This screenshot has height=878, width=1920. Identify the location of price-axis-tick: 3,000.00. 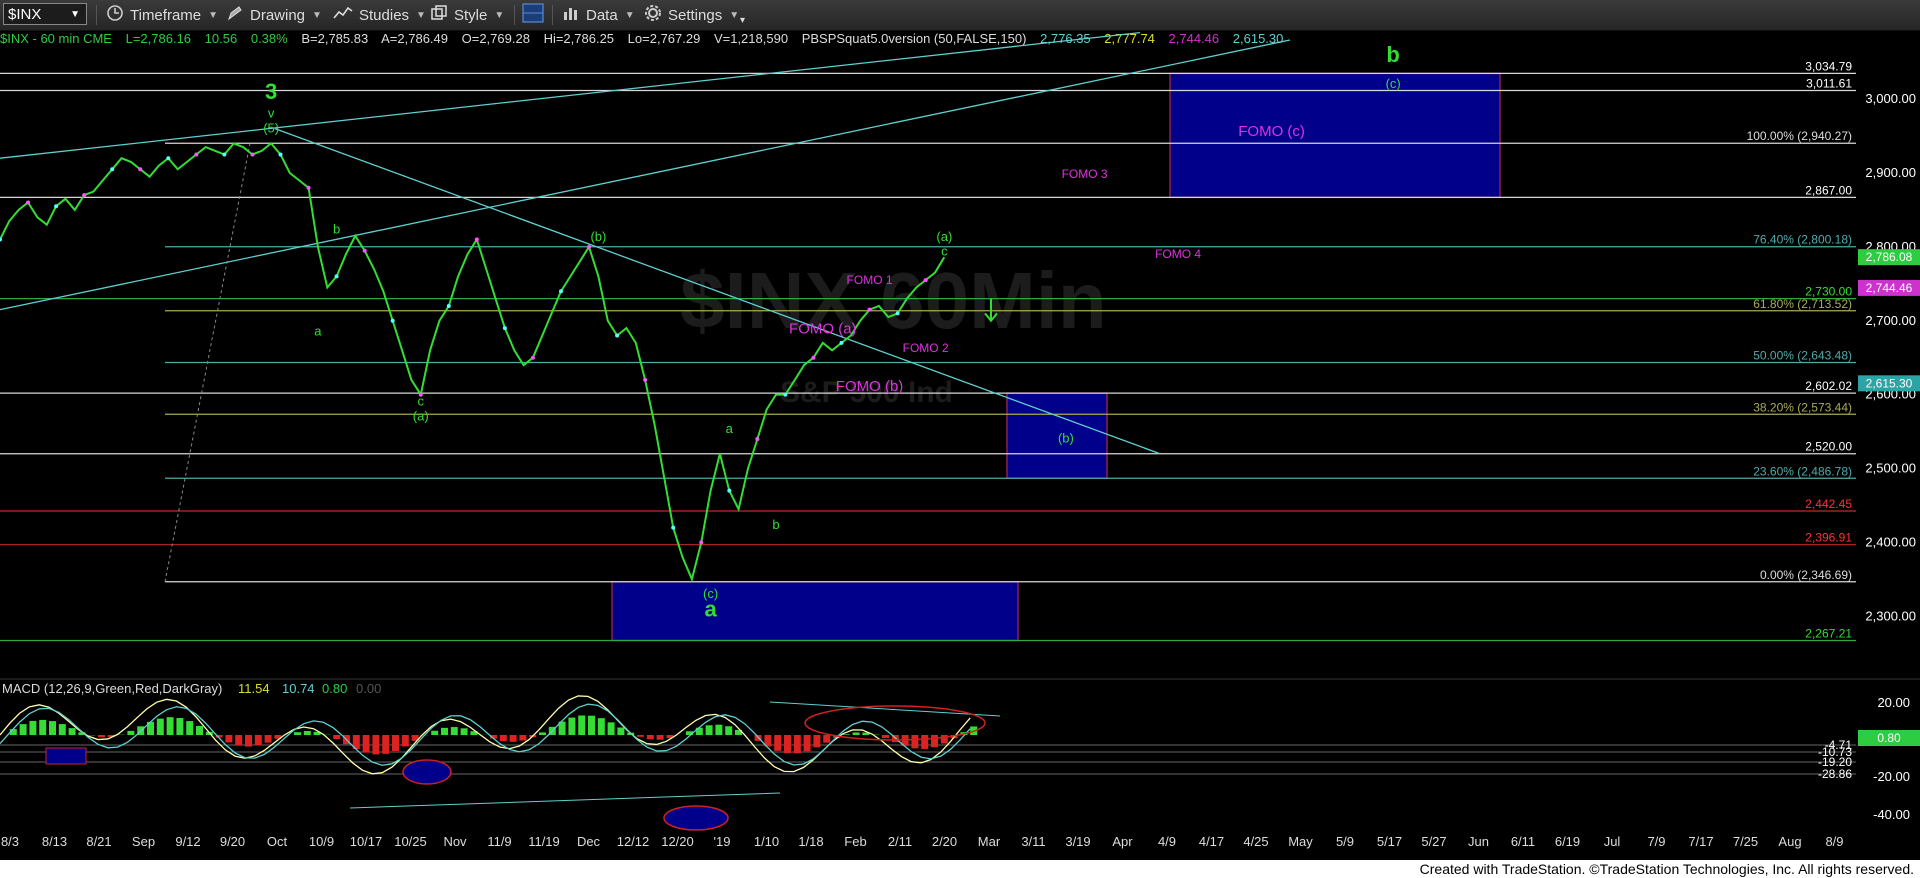
(1890, 98).